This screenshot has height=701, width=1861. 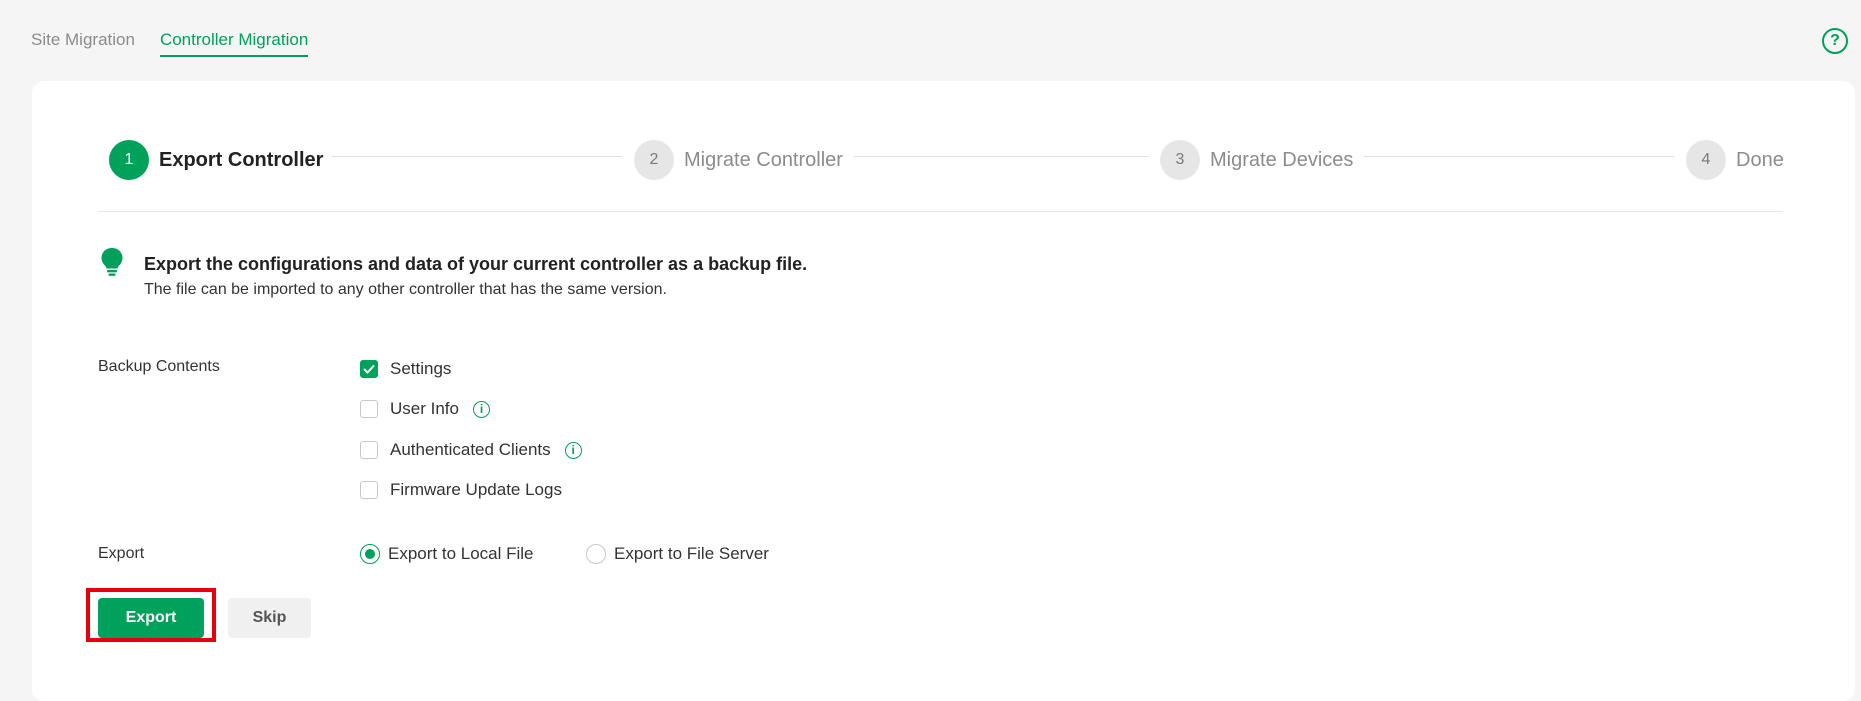 I want to click on step-label: Export Controller, so click(x=241, y=159).